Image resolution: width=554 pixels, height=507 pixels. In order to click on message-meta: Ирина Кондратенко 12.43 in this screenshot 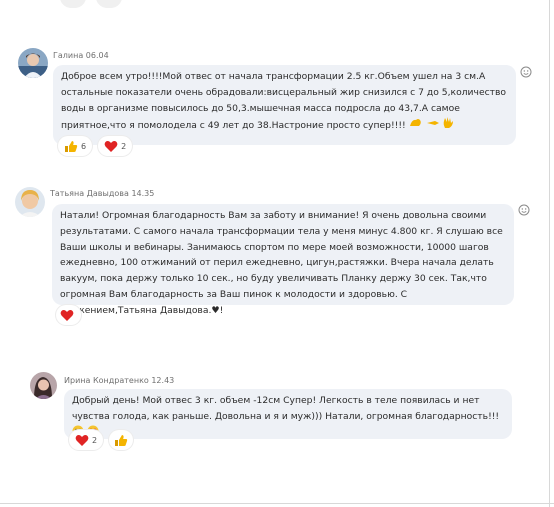, I will do `click(119, 380)`.